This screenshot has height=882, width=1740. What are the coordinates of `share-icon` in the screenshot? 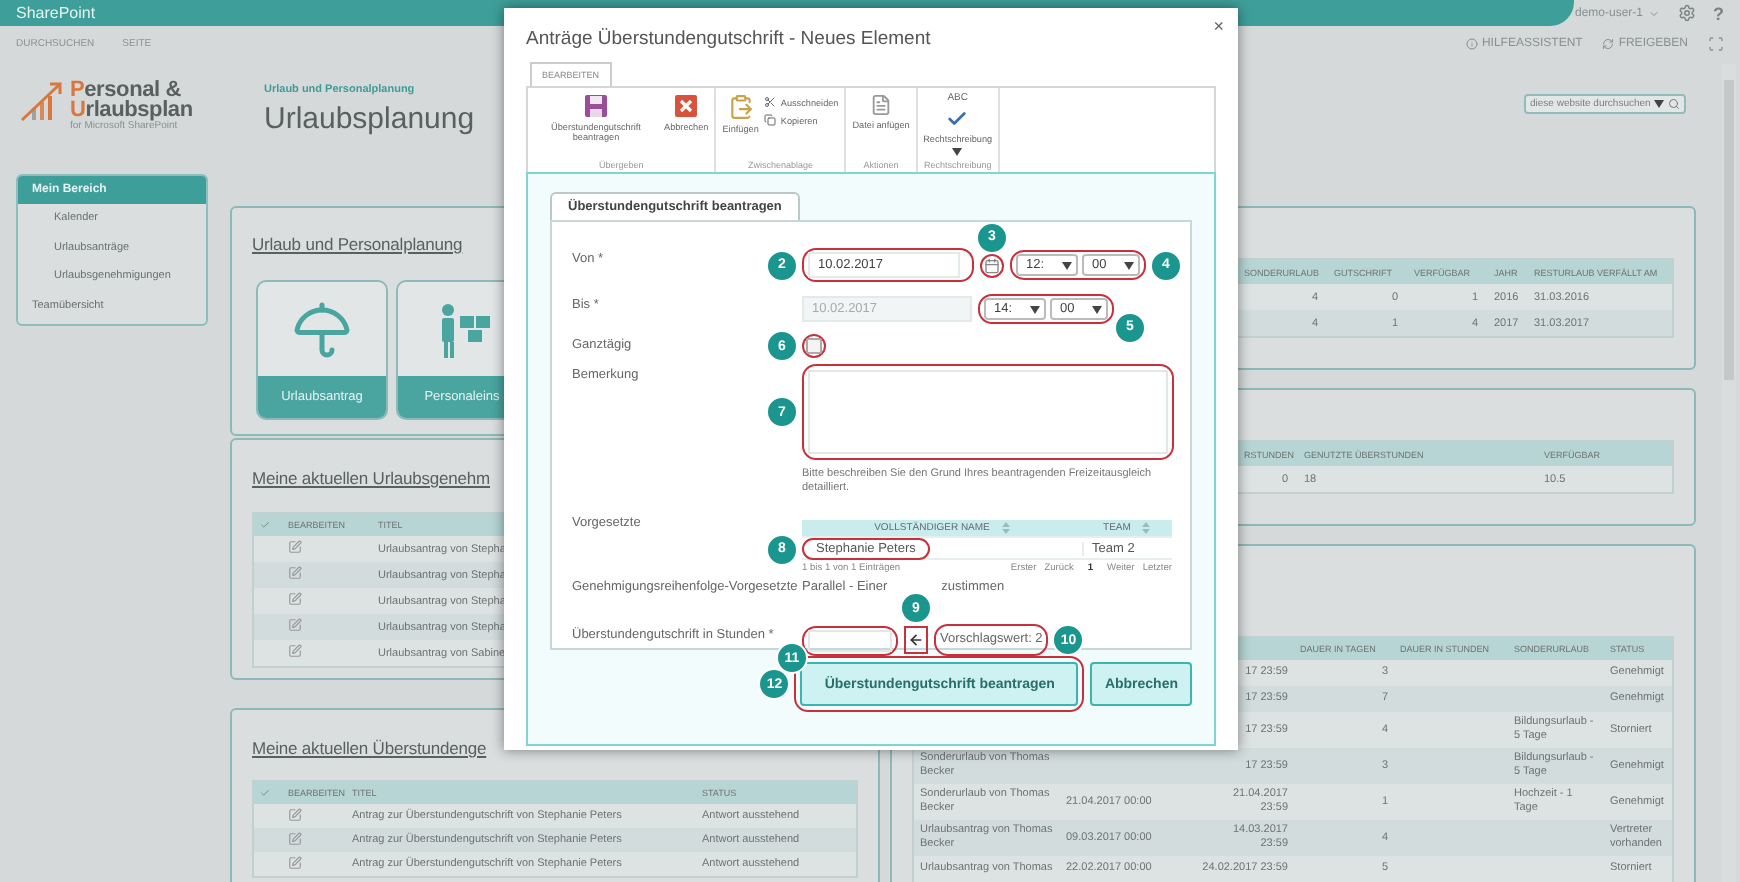 It's located at (1608, 43).